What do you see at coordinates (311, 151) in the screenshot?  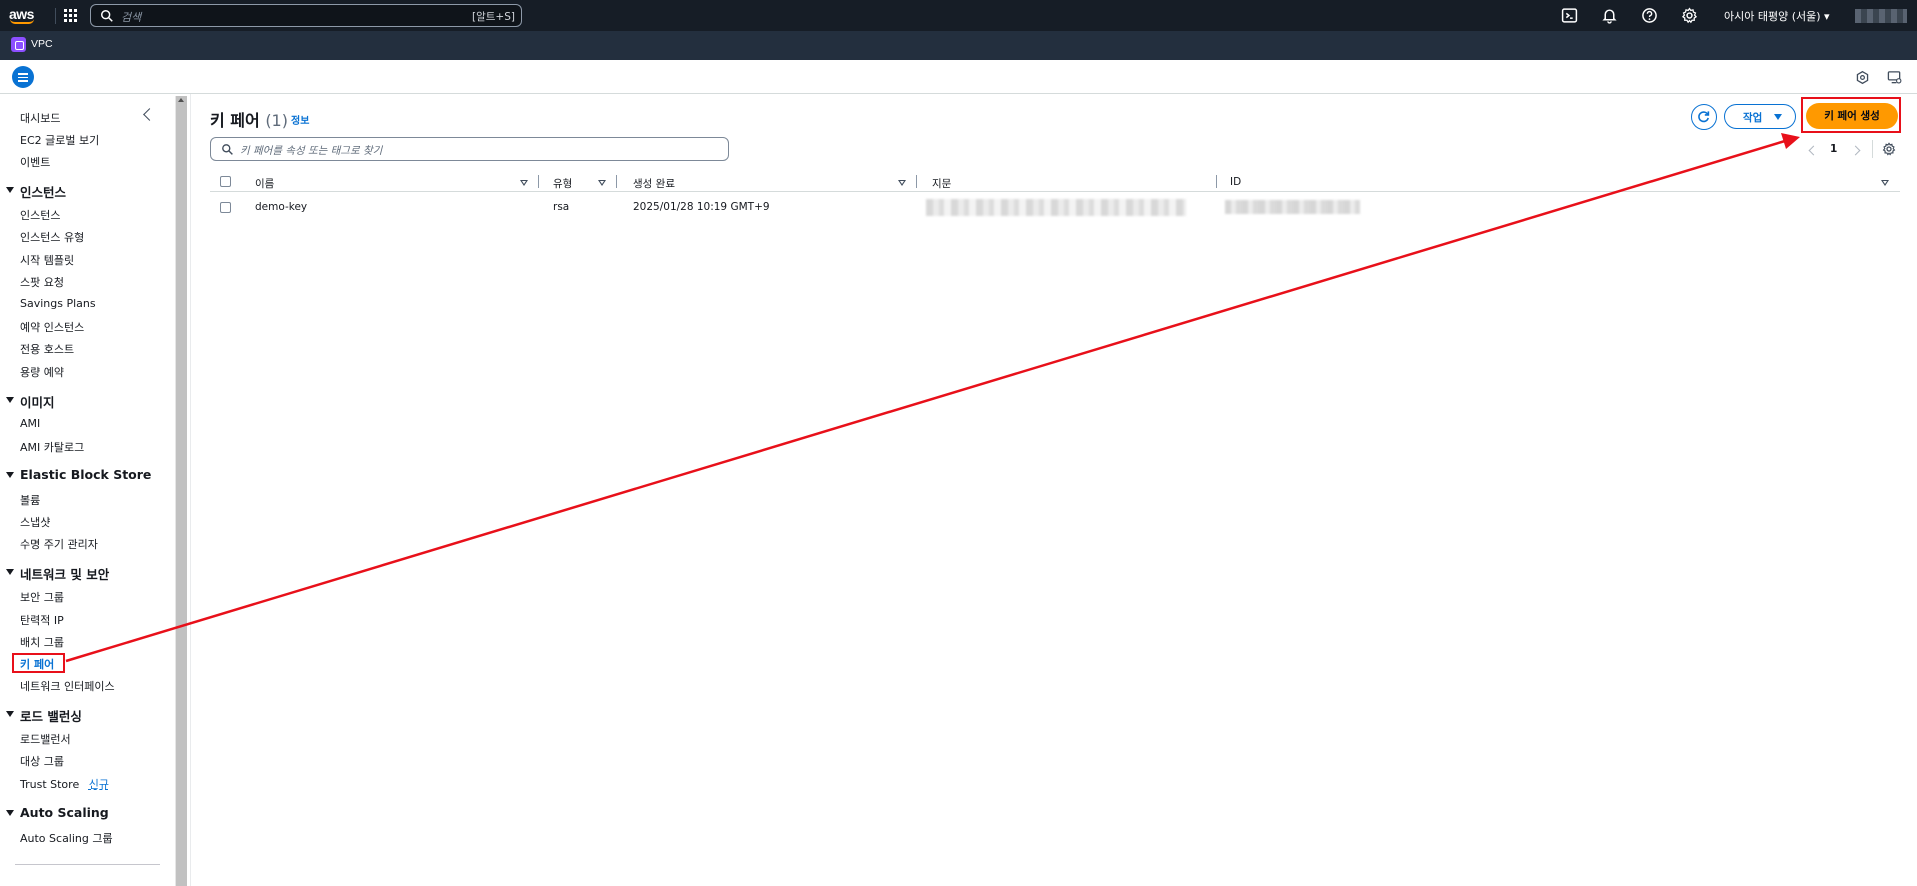 I see `filter-placeholder: 키 페어를 속성 또는 태그로 찾기` at bounding box center [311, 151].